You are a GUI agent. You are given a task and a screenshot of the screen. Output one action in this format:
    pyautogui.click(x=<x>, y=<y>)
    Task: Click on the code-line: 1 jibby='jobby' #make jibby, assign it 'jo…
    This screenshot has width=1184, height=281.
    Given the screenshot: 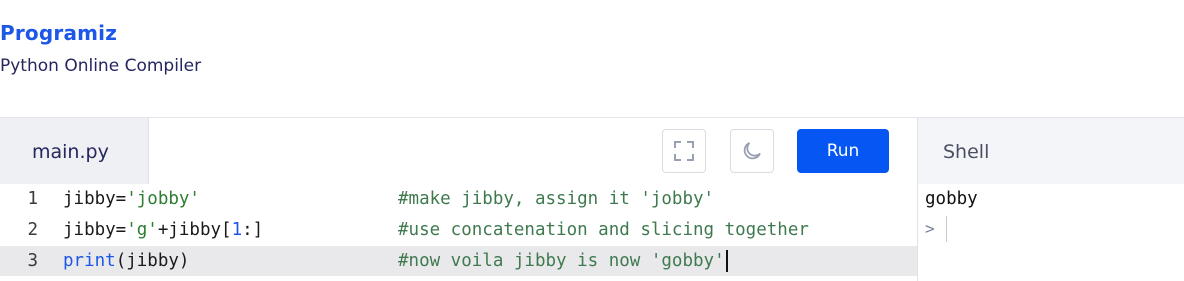 What is the action you would take?
    pyautogui.click(x=458, y=199)
    